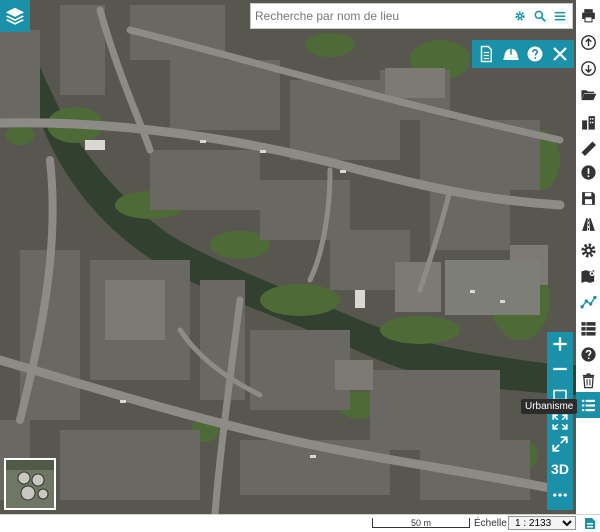 This screenshot has height=532, width=600. Describe the element at coordinates (542, 523) in the screenshot. I see `scale-select: 1 : 2133` at that location.